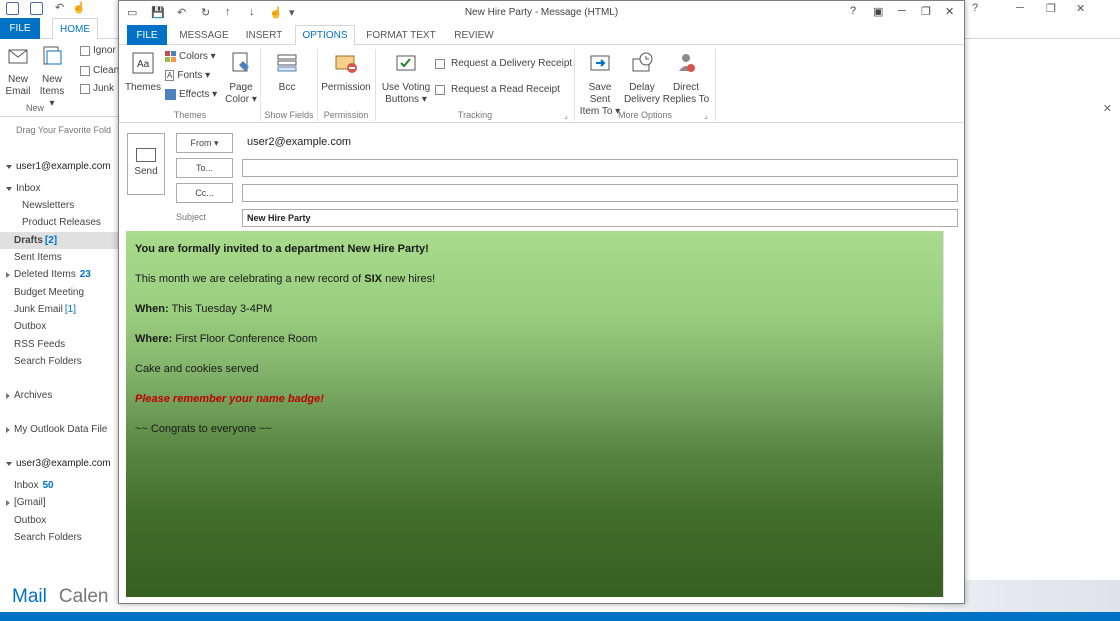 This screenshot has width=1120, height=621. What do you see at coordinates (566, 115) in the screenshot?
I see `tracking-dialog-launcher-icon: ⌟` at bounding box center [566, 115].